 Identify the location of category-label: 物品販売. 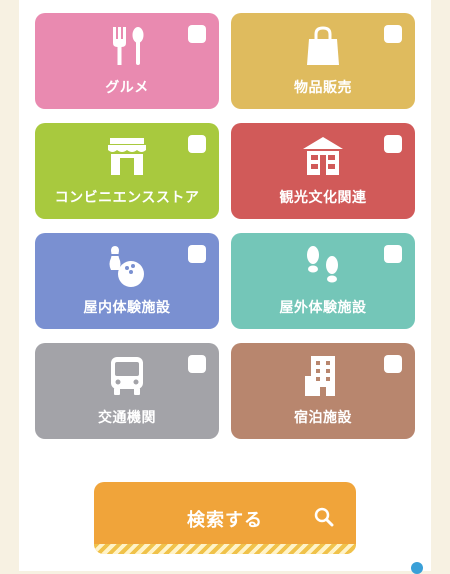
(323, 88).